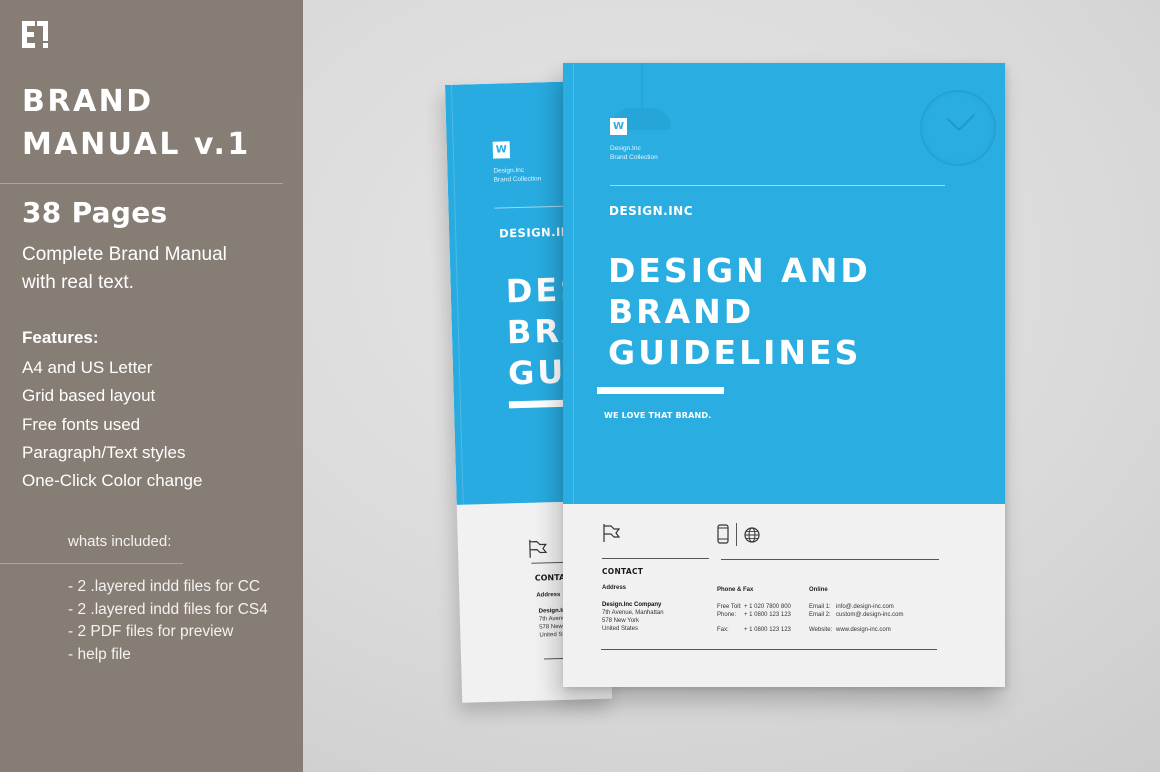 The height and width of the screenshot is (772, 1160). I want to click on clock-icon, so click(958, 128).